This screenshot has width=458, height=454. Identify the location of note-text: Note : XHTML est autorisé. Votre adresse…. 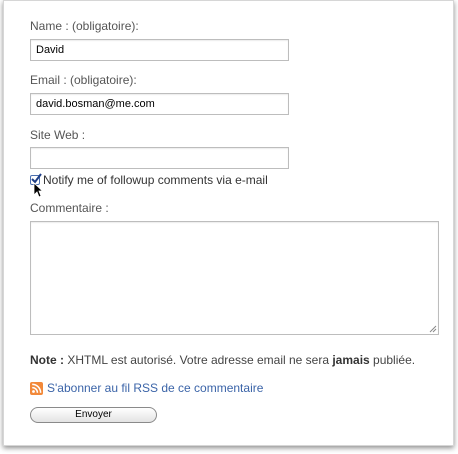
(222, 360).